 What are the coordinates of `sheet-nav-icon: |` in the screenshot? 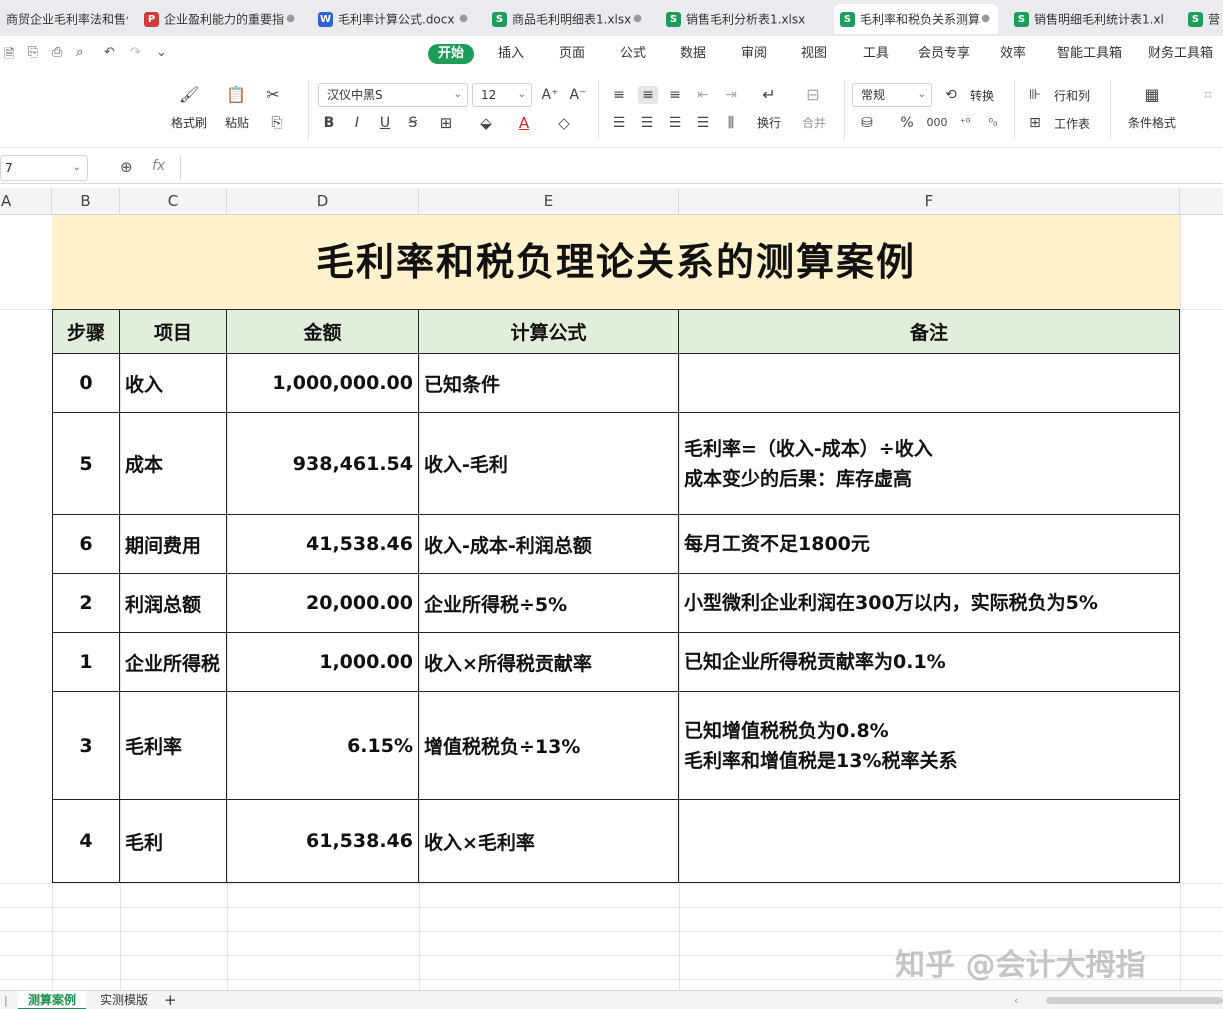 It's located at (6, 1000).